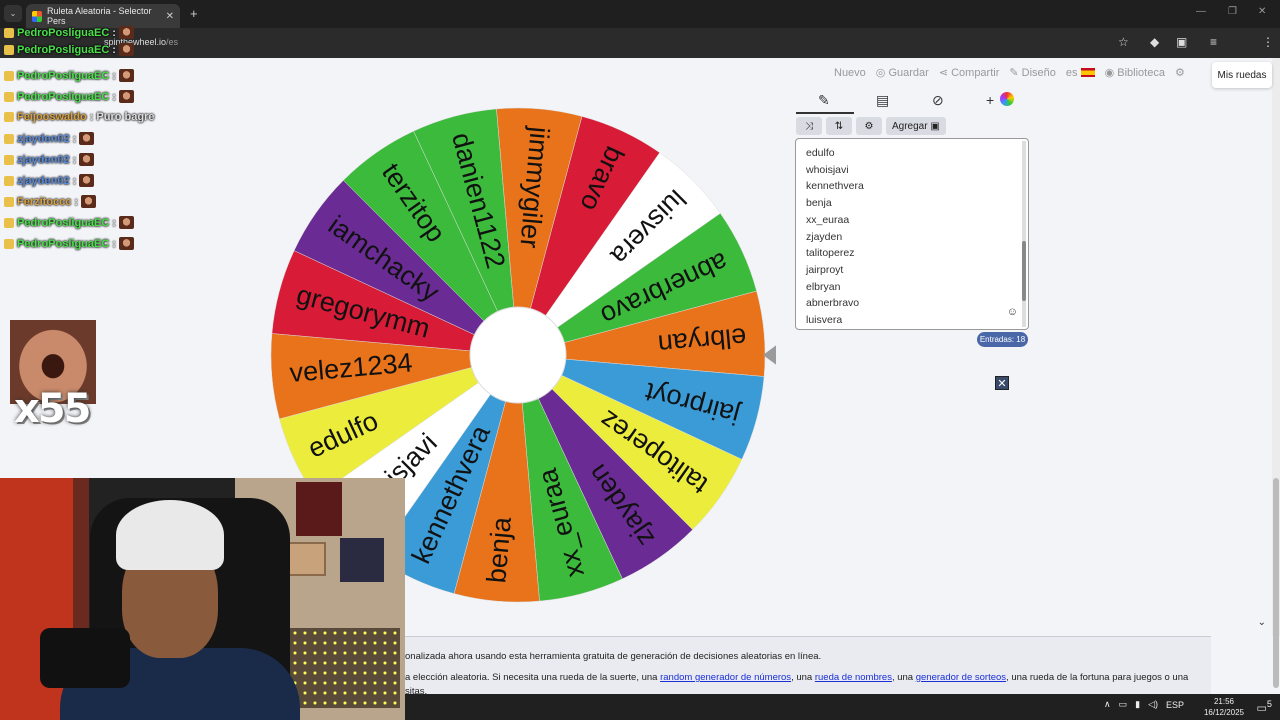 The height and width of the screenshot is (720, 1280). What do you see at coordinates (1123, 42) in the screenshot?
I see `bookmark-star-icon: ☆` at bounding box center [1123, 42].